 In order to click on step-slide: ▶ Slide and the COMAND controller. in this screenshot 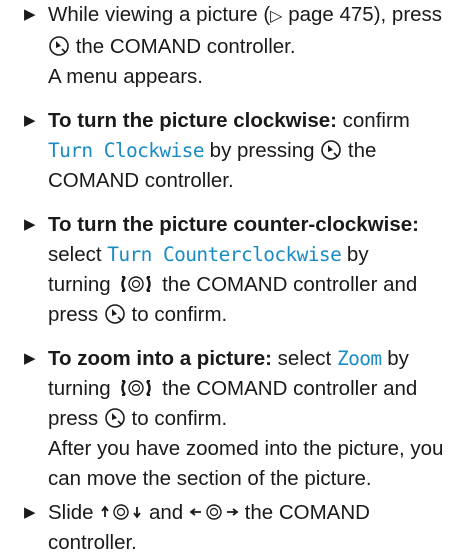, I will do `click(239, 528)`.